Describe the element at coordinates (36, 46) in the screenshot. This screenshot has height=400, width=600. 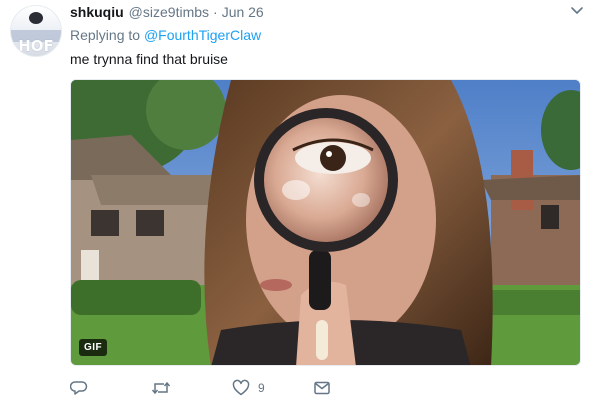
I see `avatar-logo-text: HOF` at that location.